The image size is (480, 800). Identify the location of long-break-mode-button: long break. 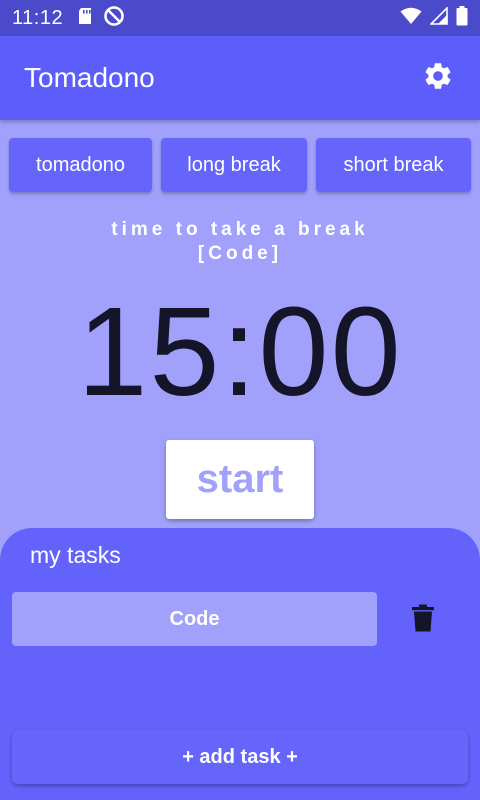
(234, 165).